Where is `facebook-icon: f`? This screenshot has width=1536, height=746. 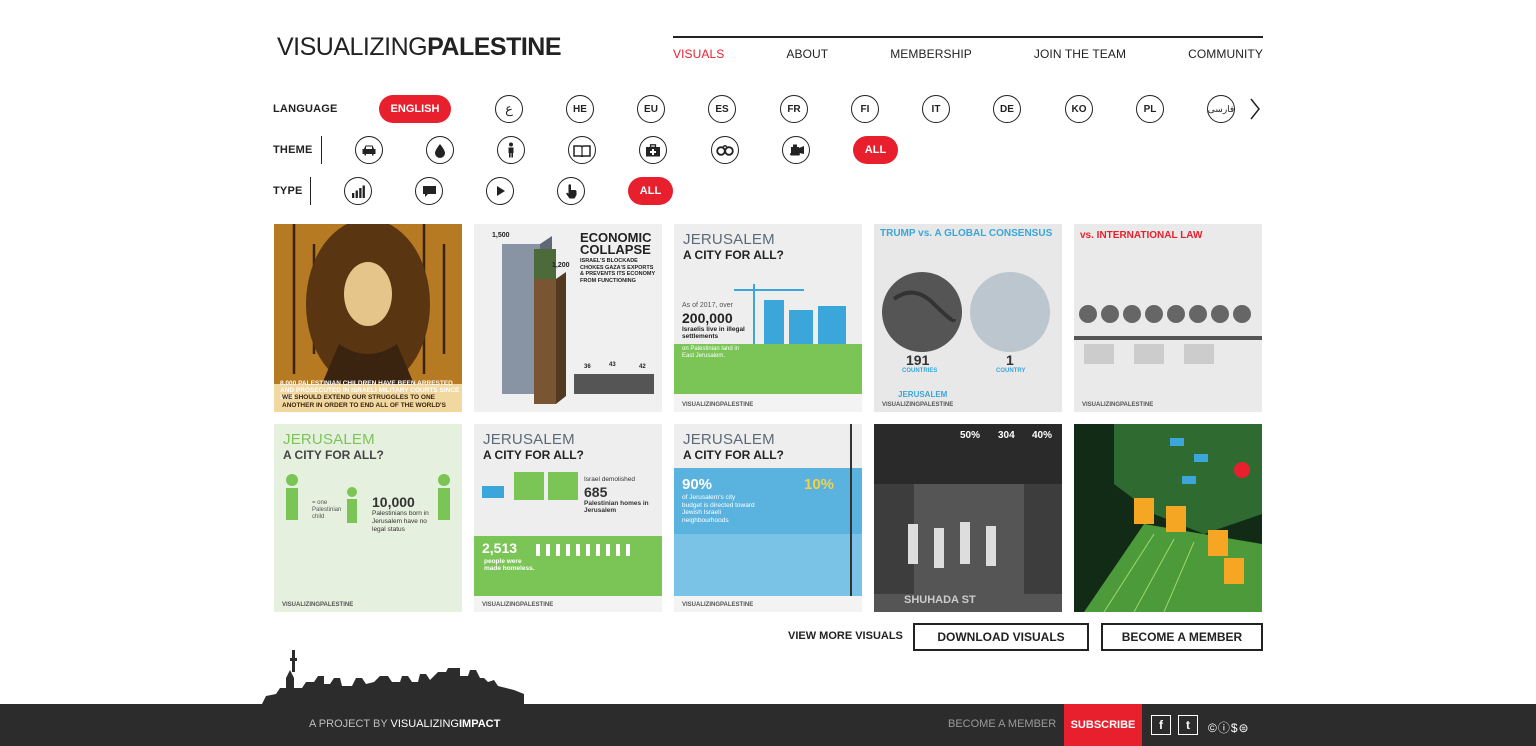
facebook-icon: f is located at coordinates (1161, 725).